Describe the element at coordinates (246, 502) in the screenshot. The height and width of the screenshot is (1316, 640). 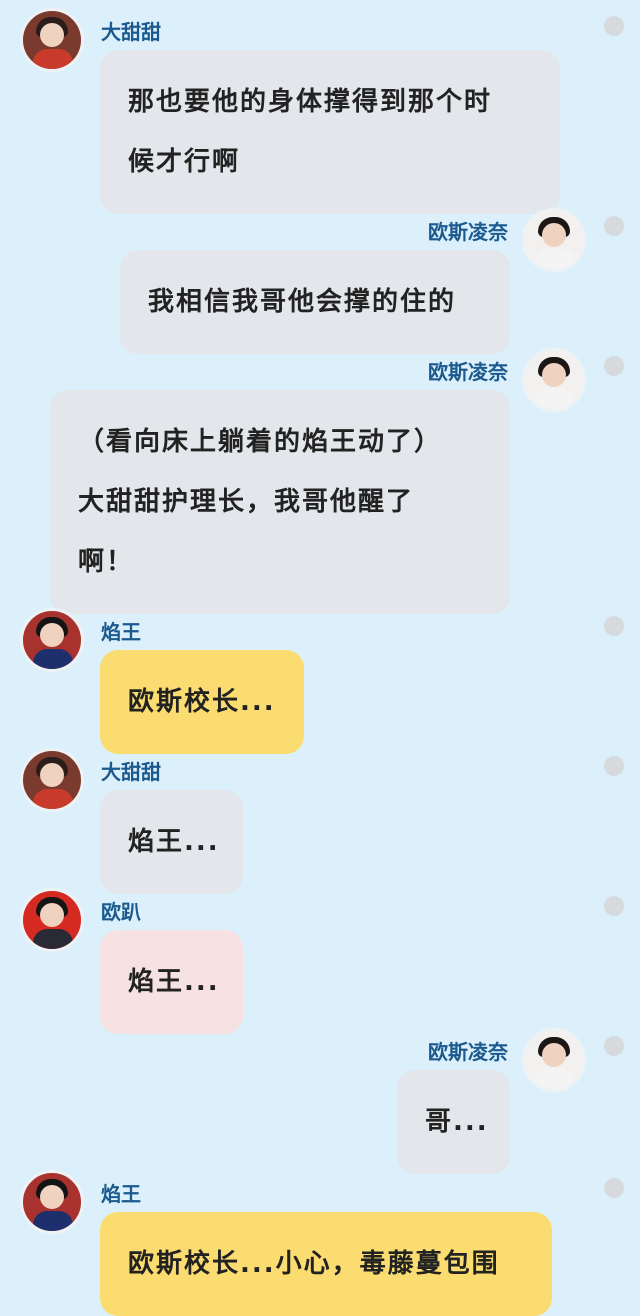
I see `message-text-line: 大甜甜护理长，我哥他醒了` at that location.